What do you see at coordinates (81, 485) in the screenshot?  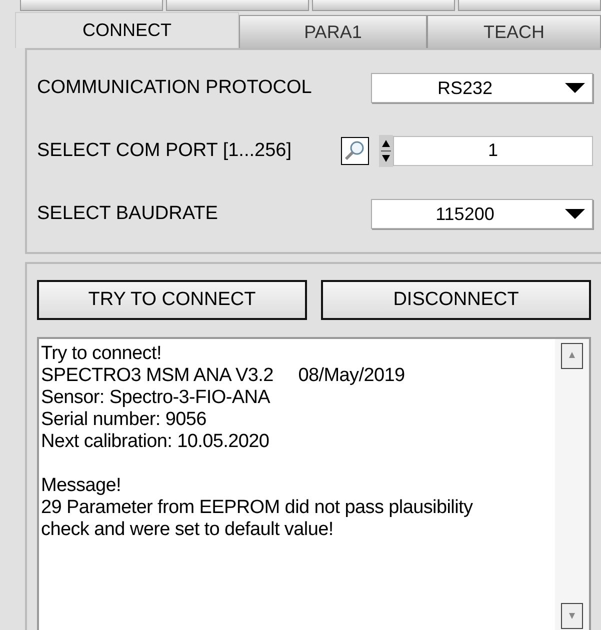 I see `log-line: Message!` at bounding box center [81, 485].